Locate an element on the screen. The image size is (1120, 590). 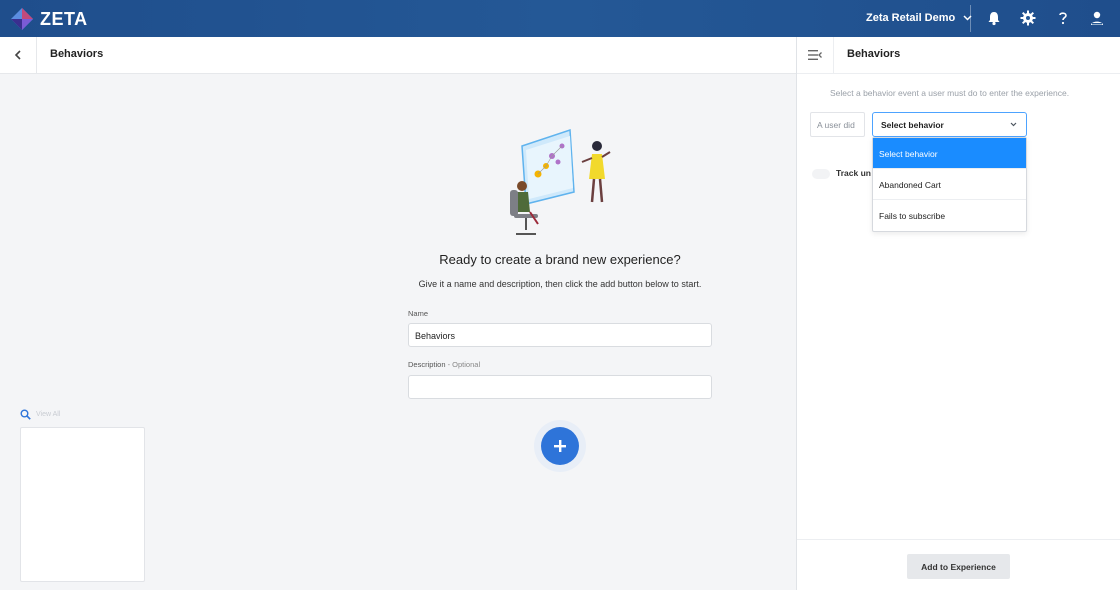
back-button is located at coordinates (18, 55).